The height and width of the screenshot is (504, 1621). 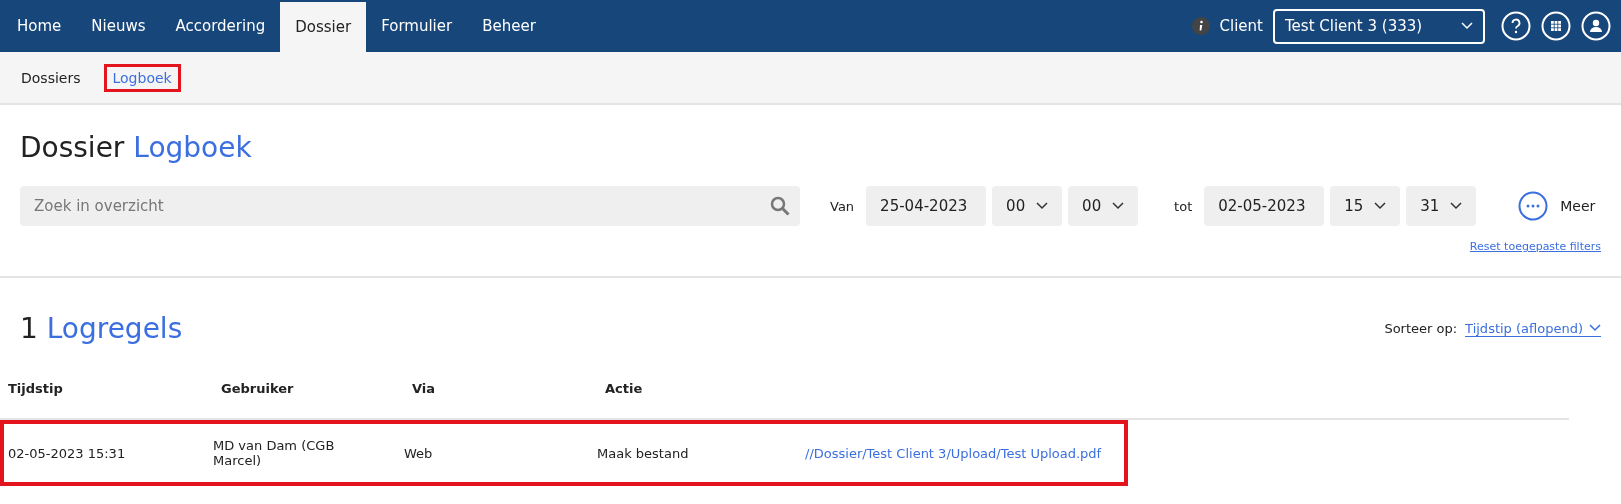 What do you see at coordinates (101, 328) in the screenshot?
I see `results-title: 1 Logregels` at bounding box center [101, 328].